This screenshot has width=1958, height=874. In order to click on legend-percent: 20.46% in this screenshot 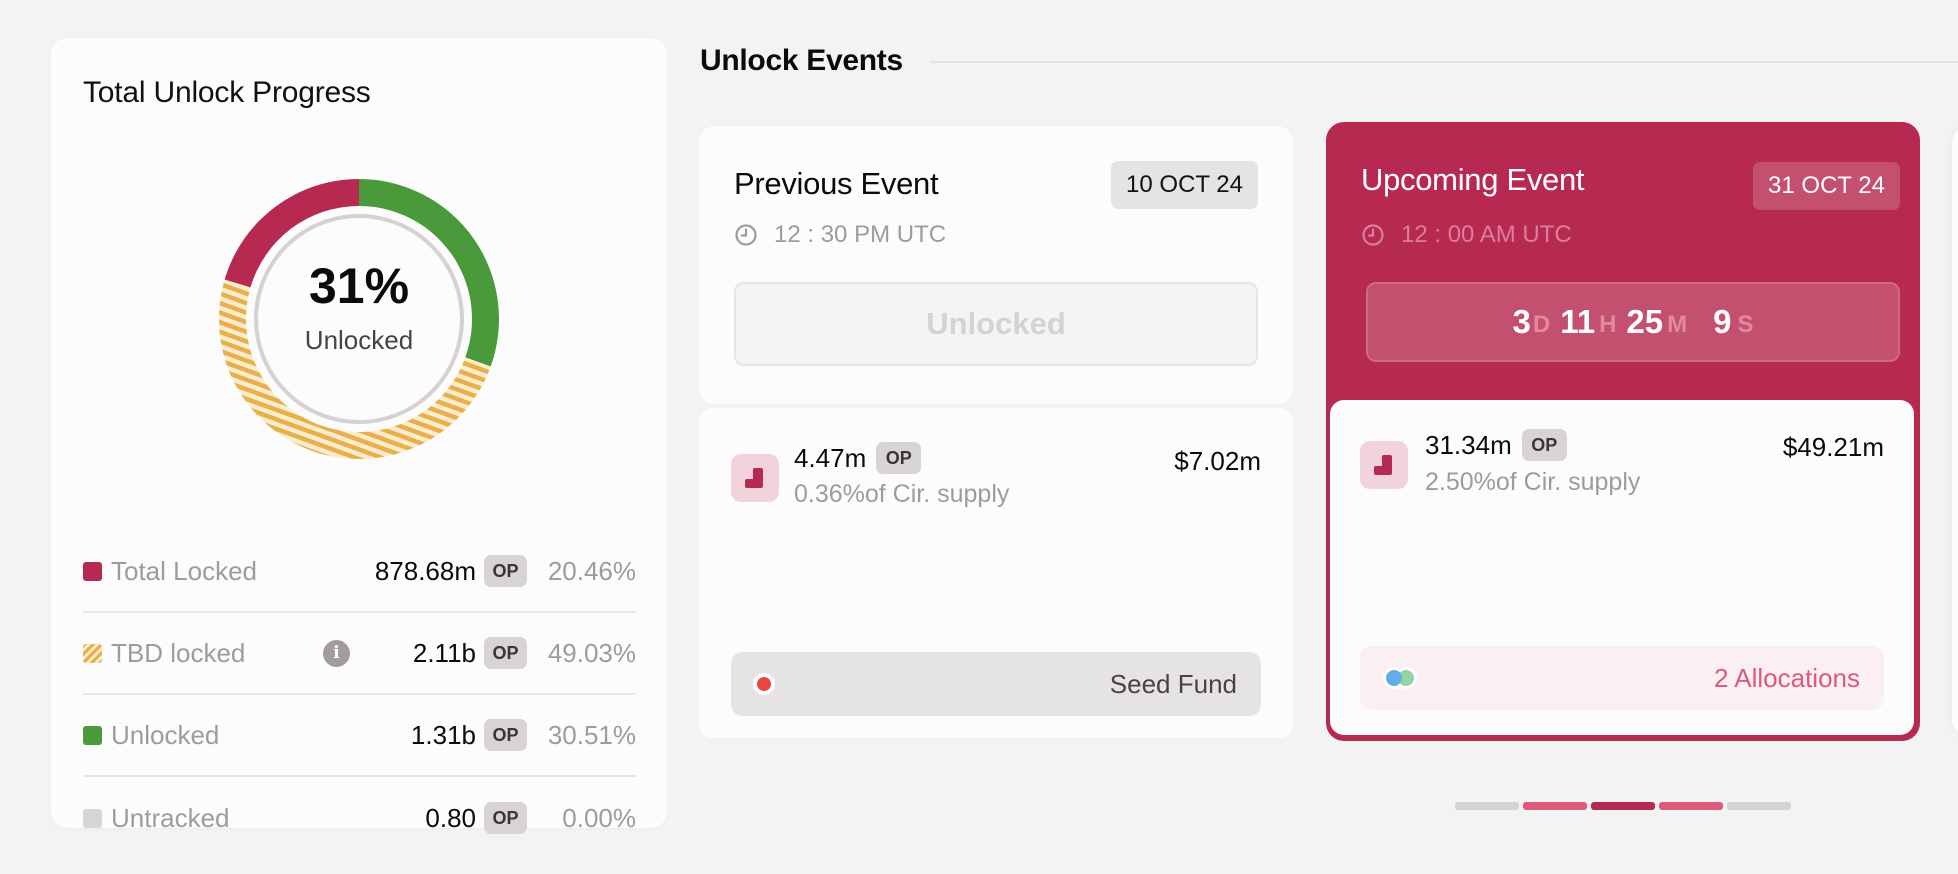, I will do `click(591, 570)`.